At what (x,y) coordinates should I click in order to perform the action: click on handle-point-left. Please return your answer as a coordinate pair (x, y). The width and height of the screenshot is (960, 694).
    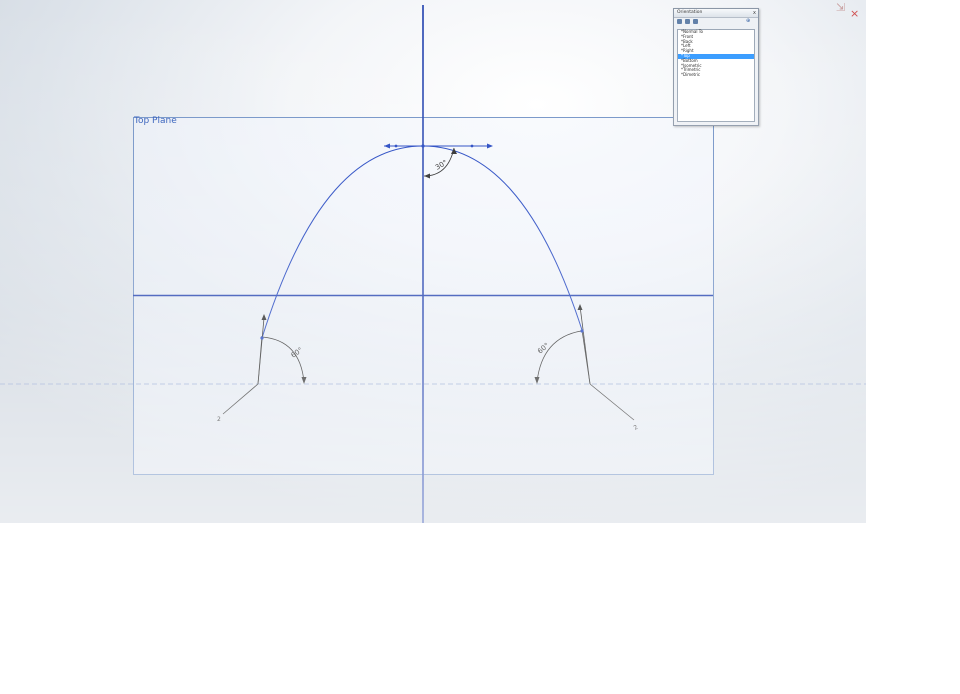
    Looking at the image, I should click on (396, 146).